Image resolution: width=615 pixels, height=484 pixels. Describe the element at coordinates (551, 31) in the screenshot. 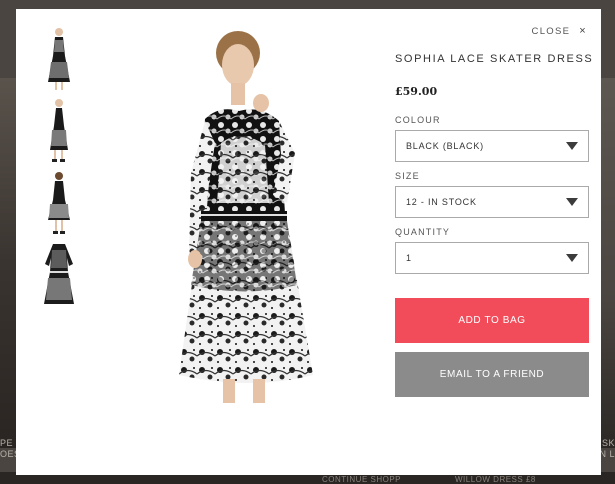

I see `close-label: CLOSE` at that location.